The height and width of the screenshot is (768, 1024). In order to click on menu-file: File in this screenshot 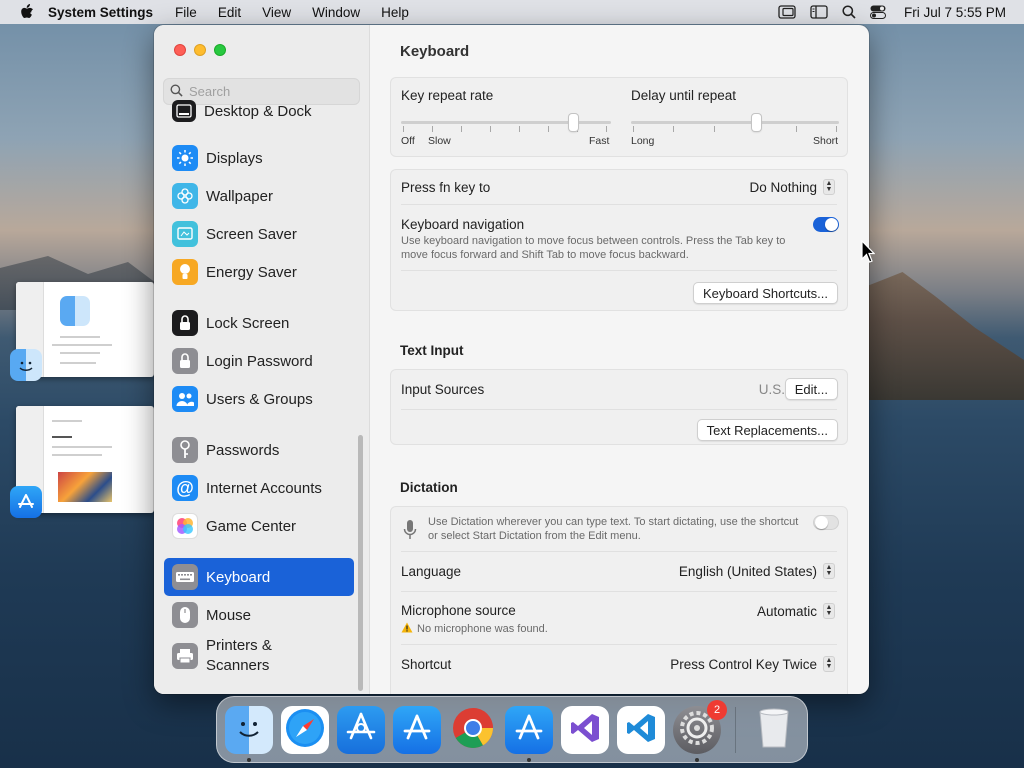, I will do `click(186, 12)`.